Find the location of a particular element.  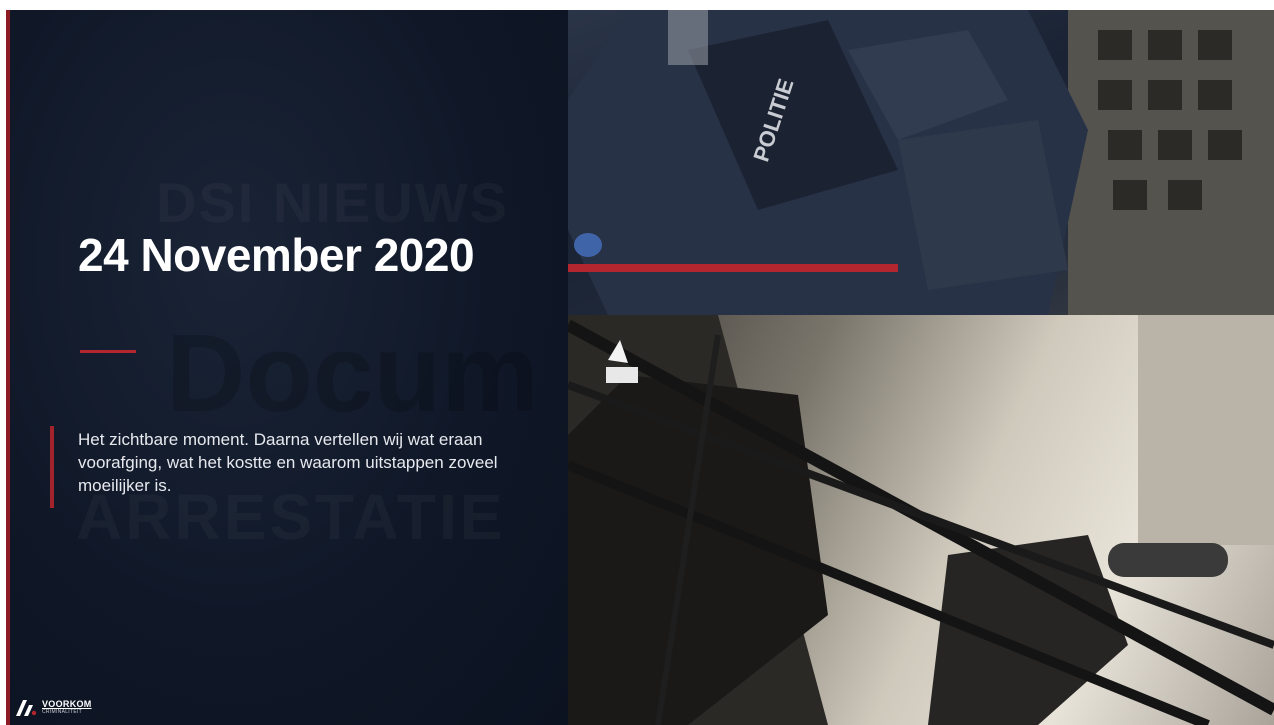

top-strip is located at coordinates (637, 5).